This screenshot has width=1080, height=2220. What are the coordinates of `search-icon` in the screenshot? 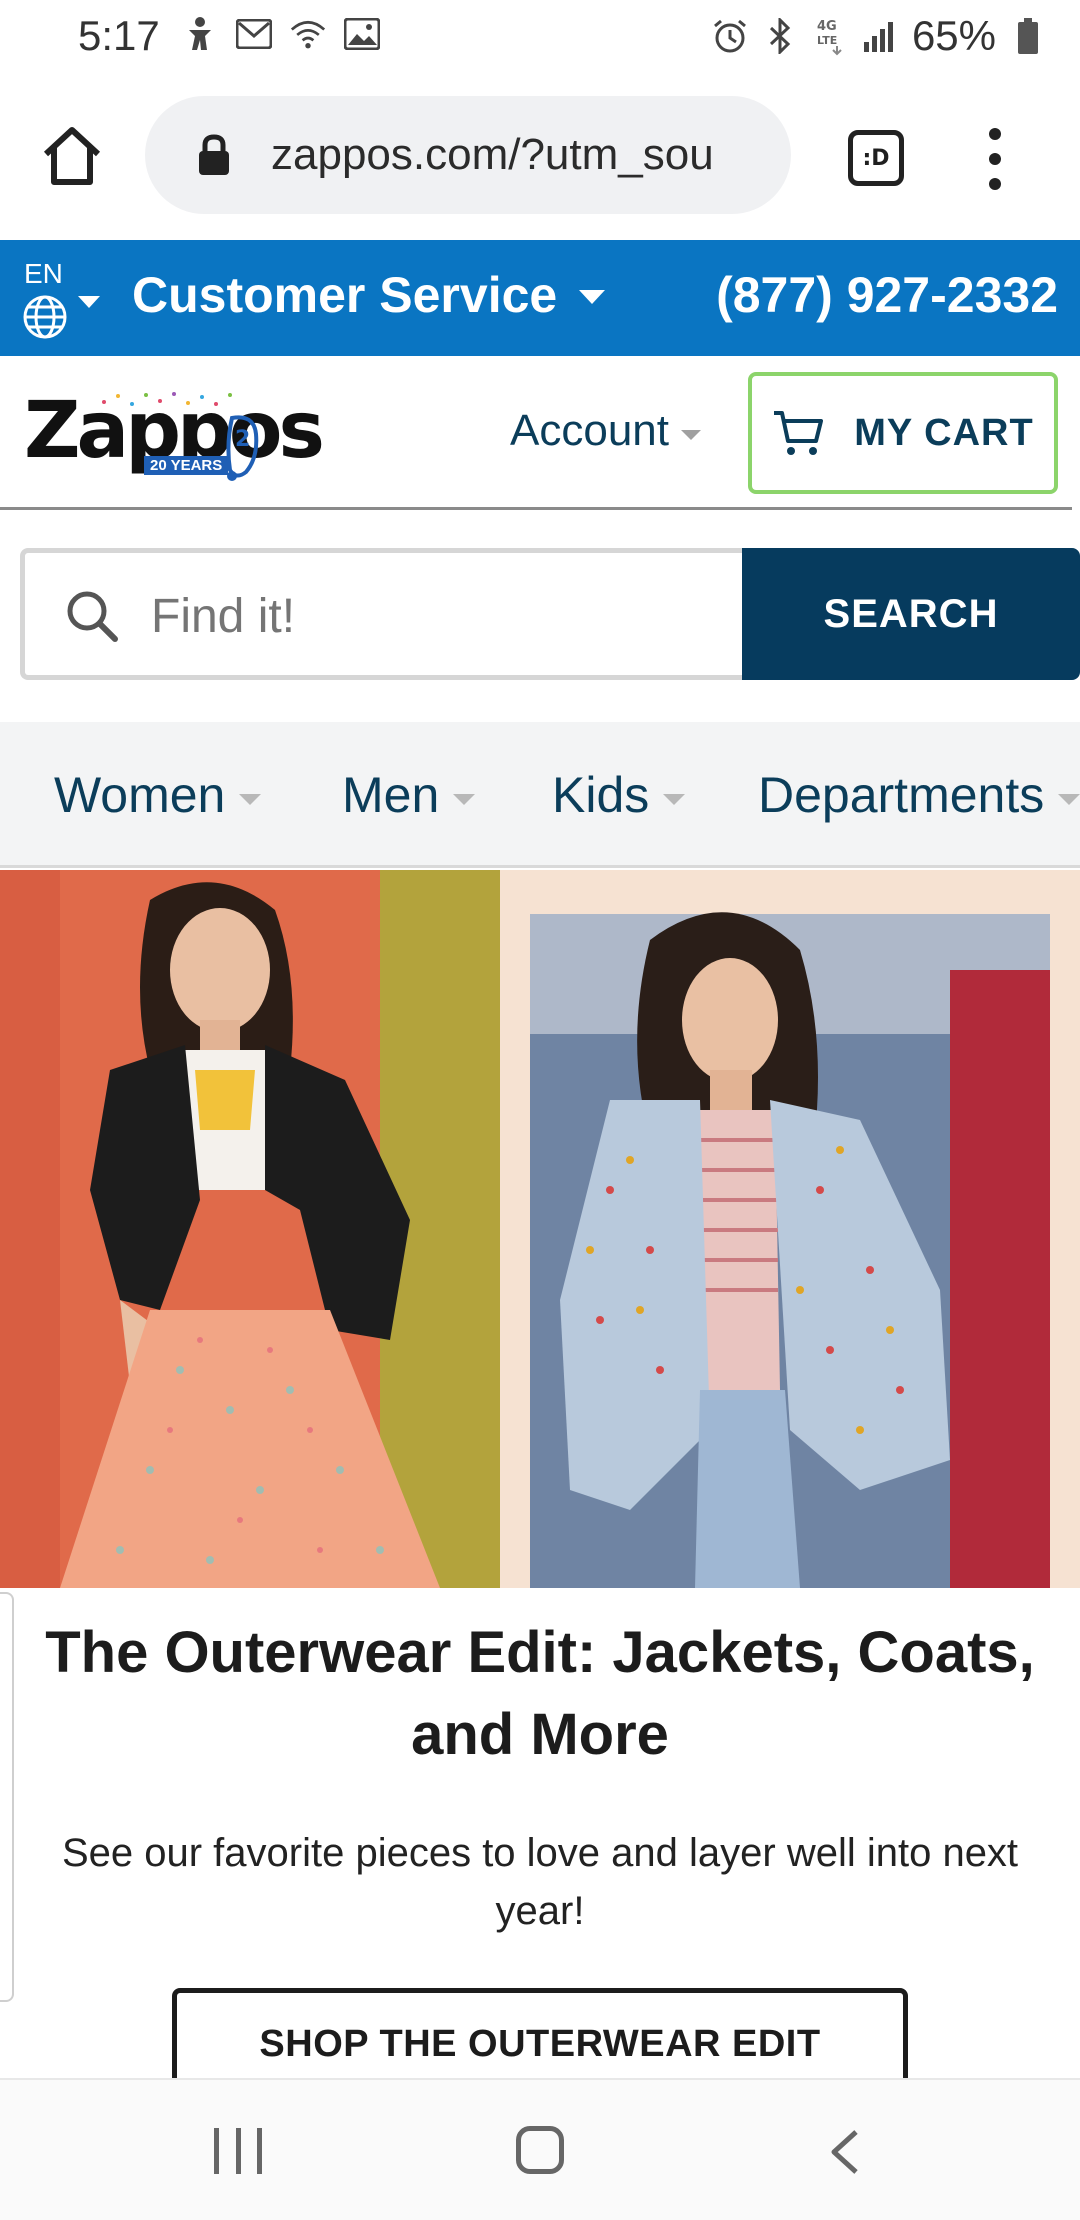 It's located at (92, 616).